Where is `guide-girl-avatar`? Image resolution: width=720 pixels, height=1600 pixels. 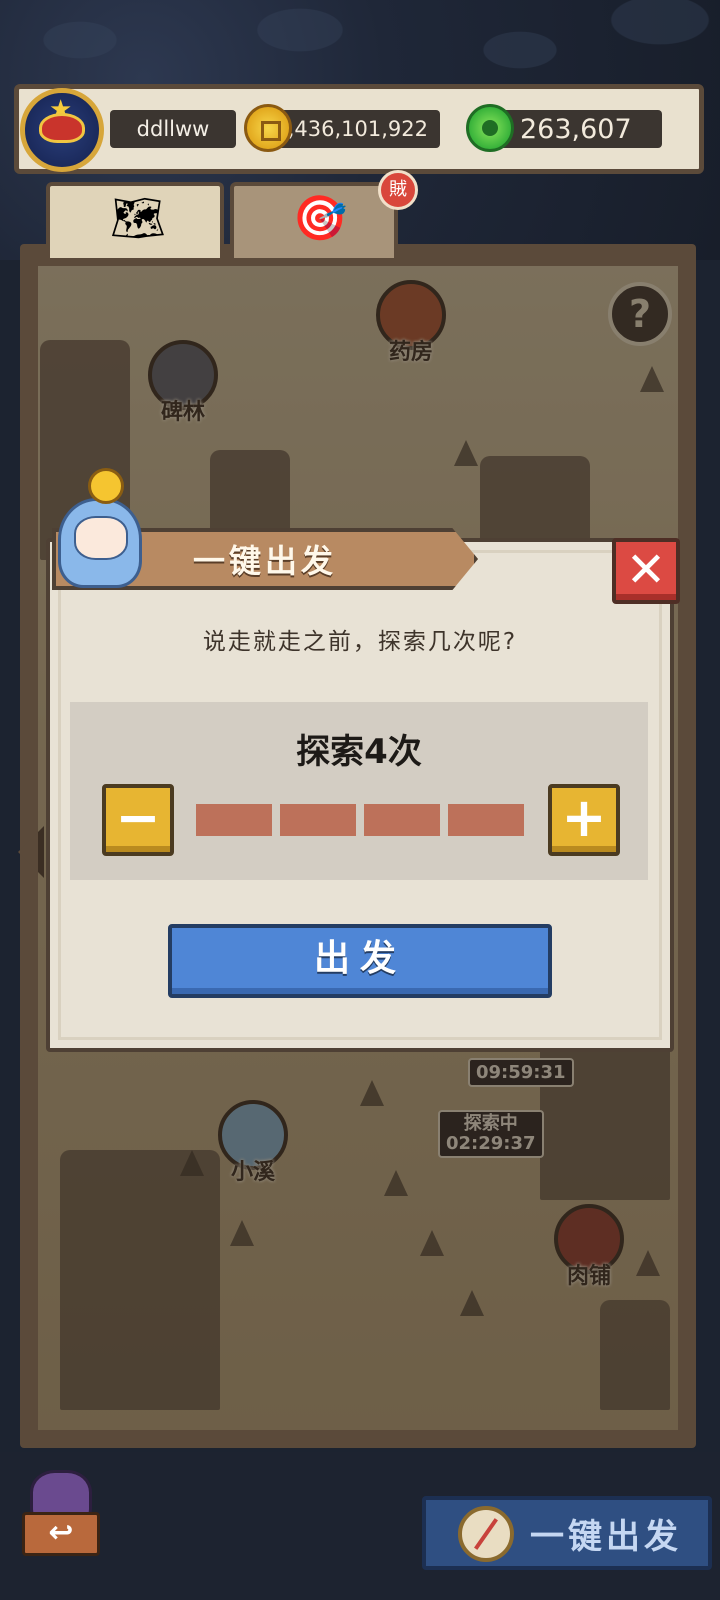
guide-girl-avatar is located at coordinates (101, 528).